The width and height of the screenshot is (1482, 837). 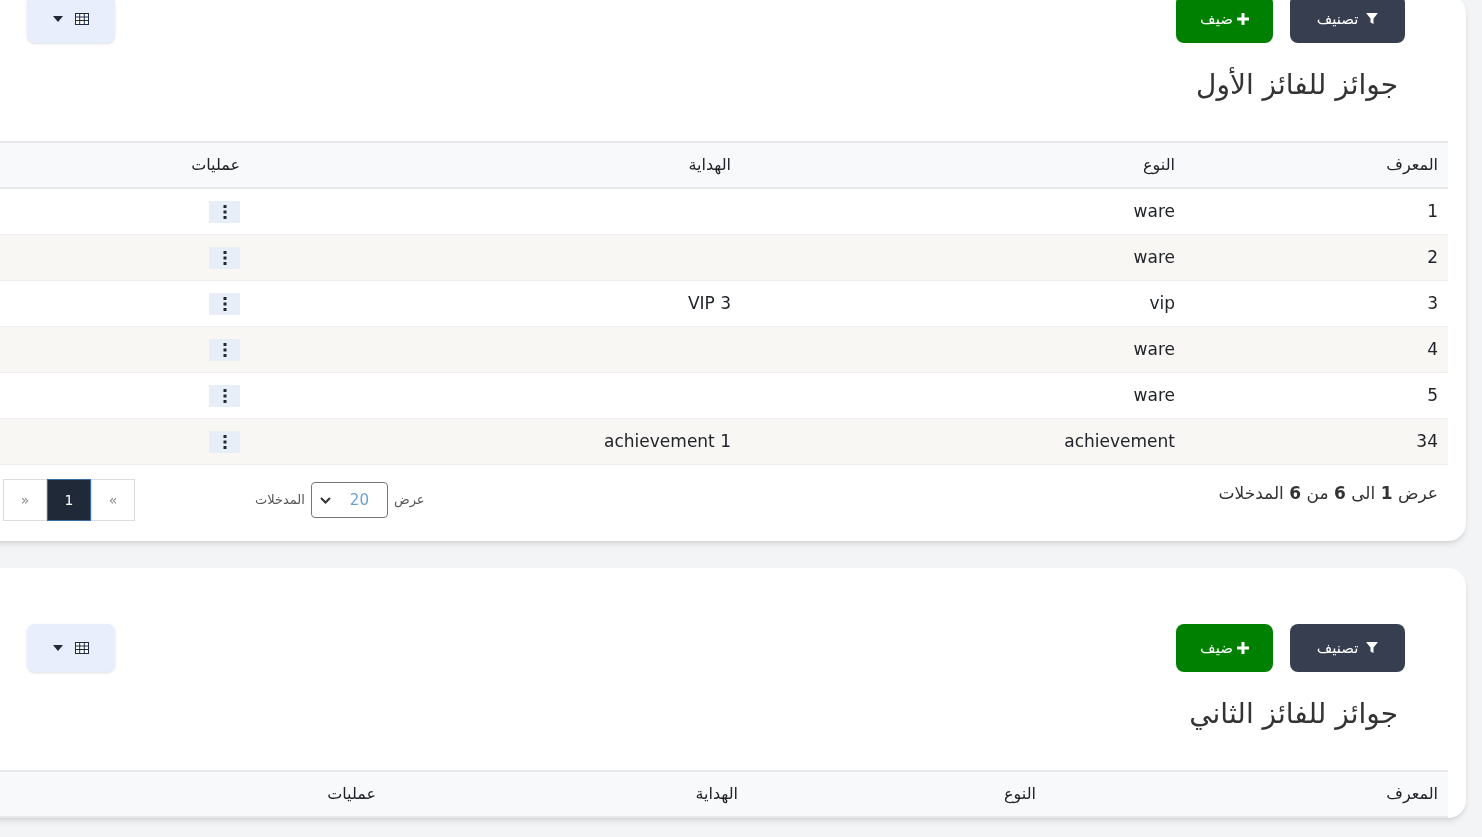 I want to click on pagination-button: », so click(x=113, y=500).